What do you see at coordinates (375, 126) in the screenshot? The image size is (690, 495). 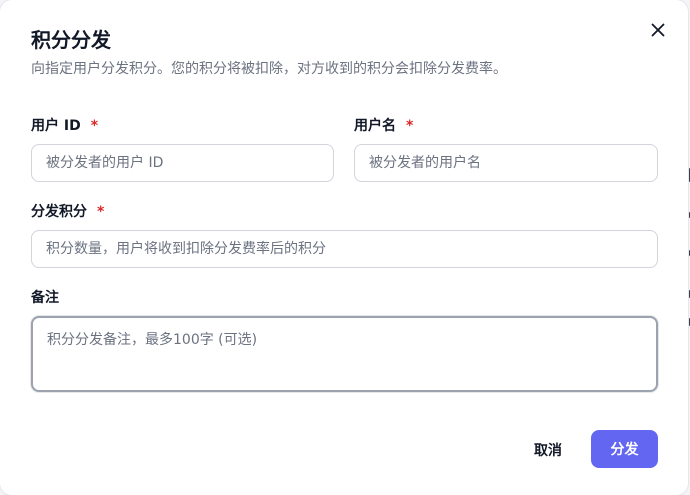 I see `username-label-text: 用户名` at bounding box center [375, 126].